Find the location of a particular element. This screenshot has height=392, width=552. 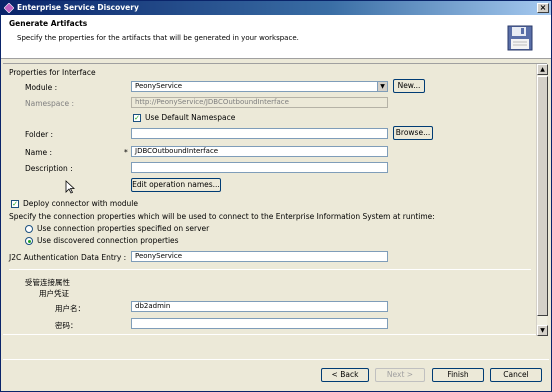

scroll-down-icon: ▼ is located at coordinates (542, 330).